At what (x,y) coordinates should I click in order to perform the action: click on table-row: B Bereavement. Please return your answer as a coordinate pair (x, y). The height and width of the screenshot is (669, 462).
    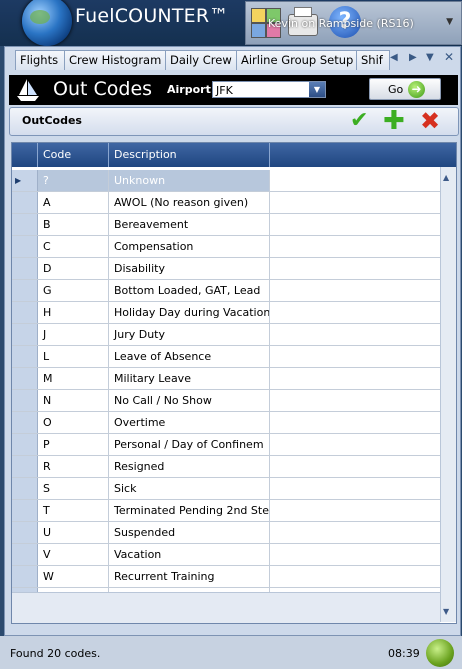
    Looking at the image, I should click on (226, 225).